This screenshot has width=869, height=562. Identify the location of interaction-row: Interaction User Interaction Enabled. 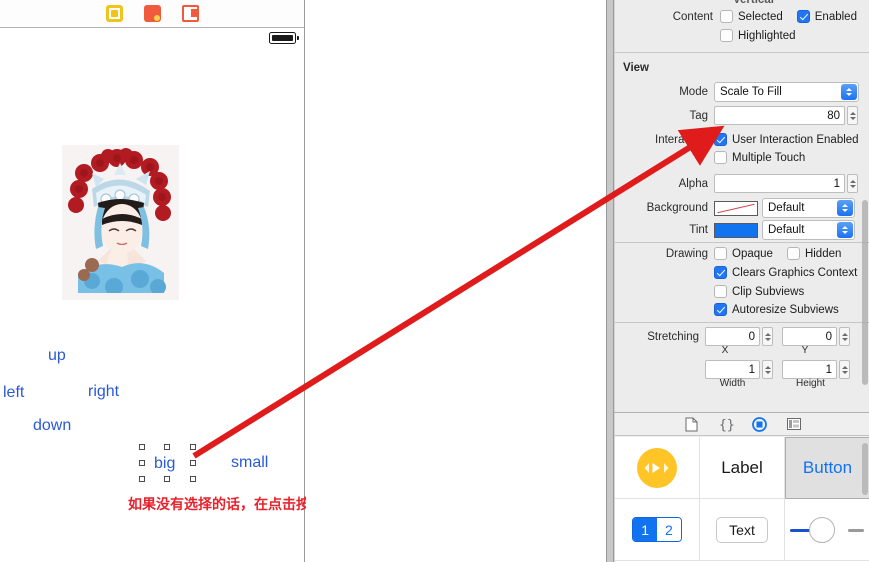
(757, 139).